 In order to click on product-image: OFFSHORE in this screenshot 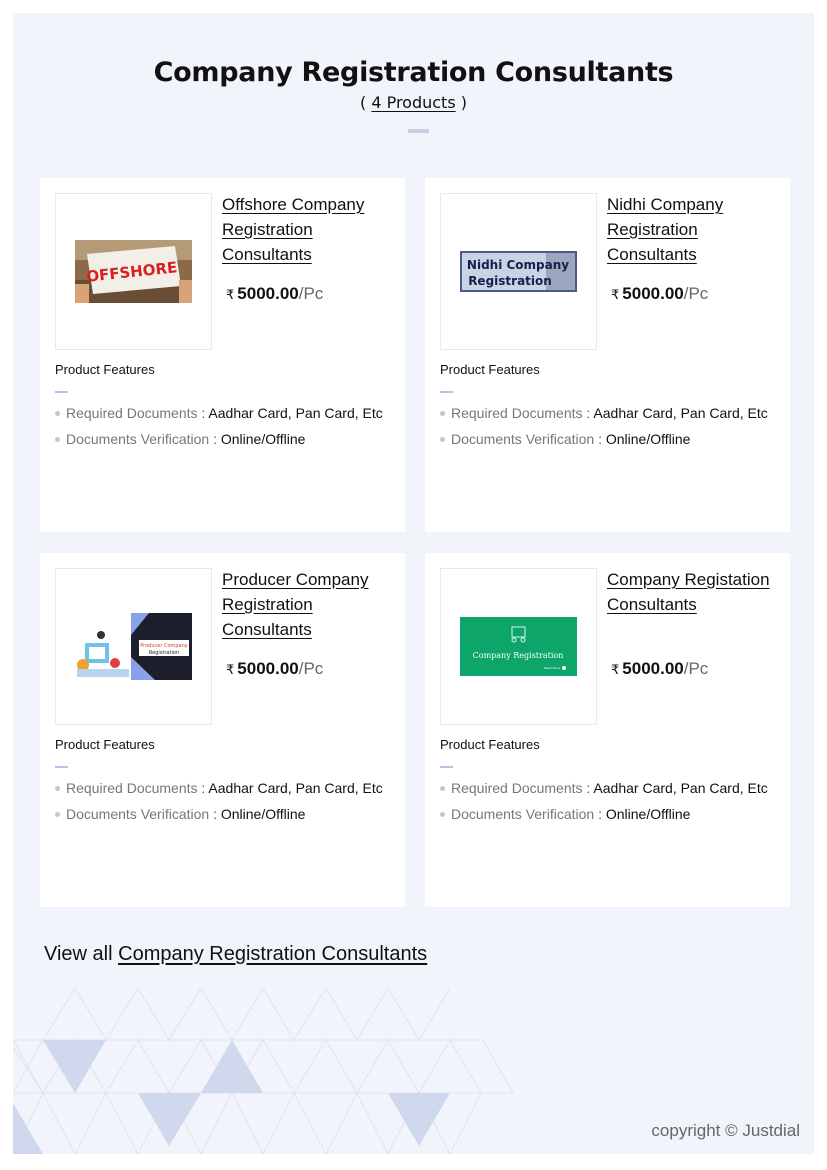, I will do `click(133, 271)`.